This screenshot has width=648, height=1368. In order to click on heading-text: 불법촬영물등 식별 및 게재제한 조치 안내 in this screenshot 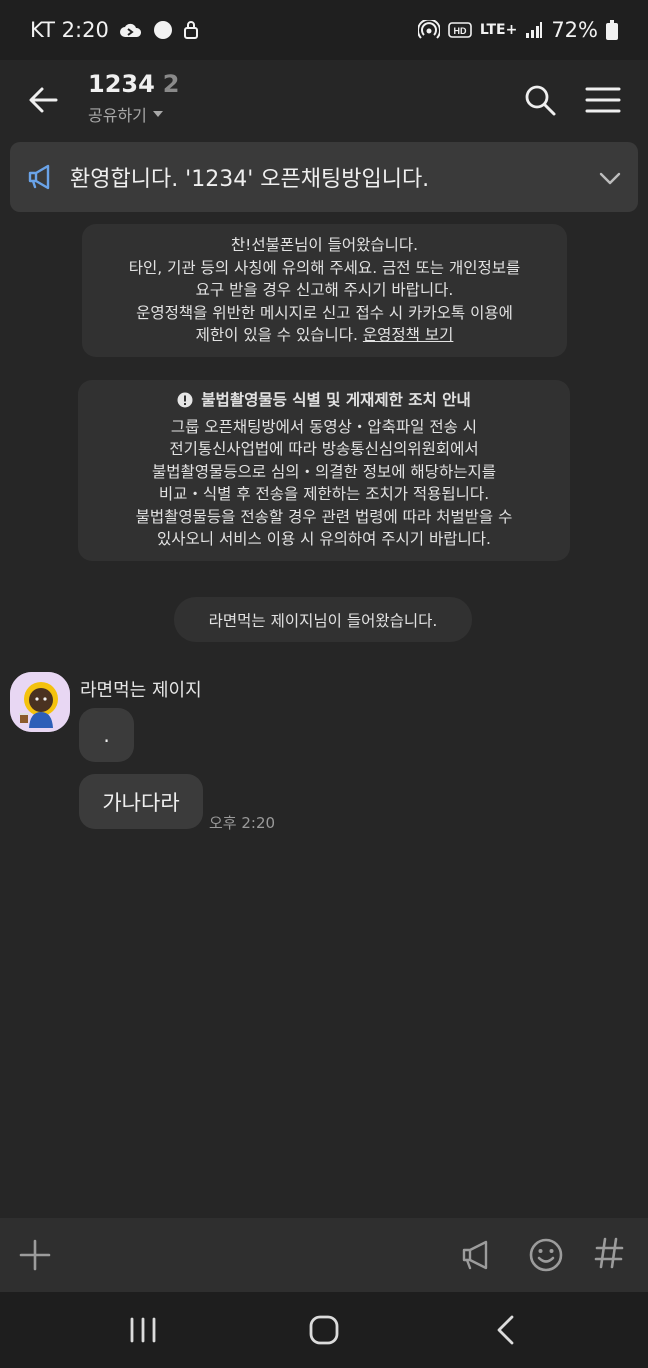, I will do `click(336, 400)`.